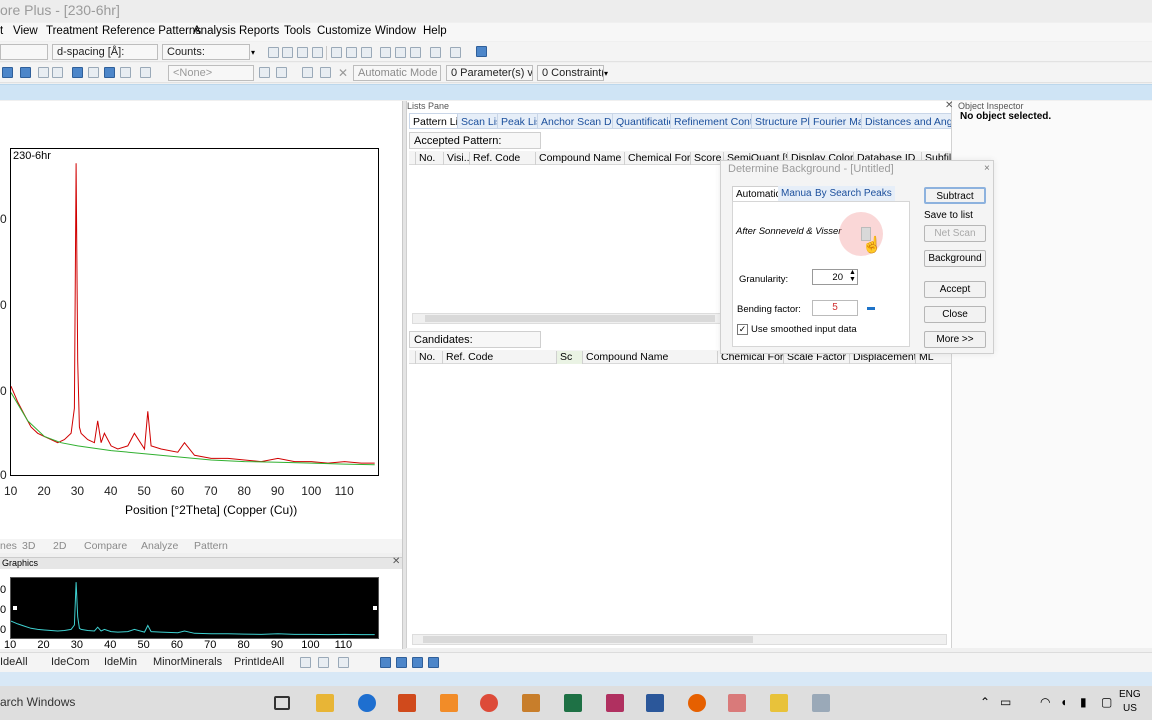  Describe the element at coordinates (1063, 702) in the screenshot. I see `volume-icon: ◖` at that location.